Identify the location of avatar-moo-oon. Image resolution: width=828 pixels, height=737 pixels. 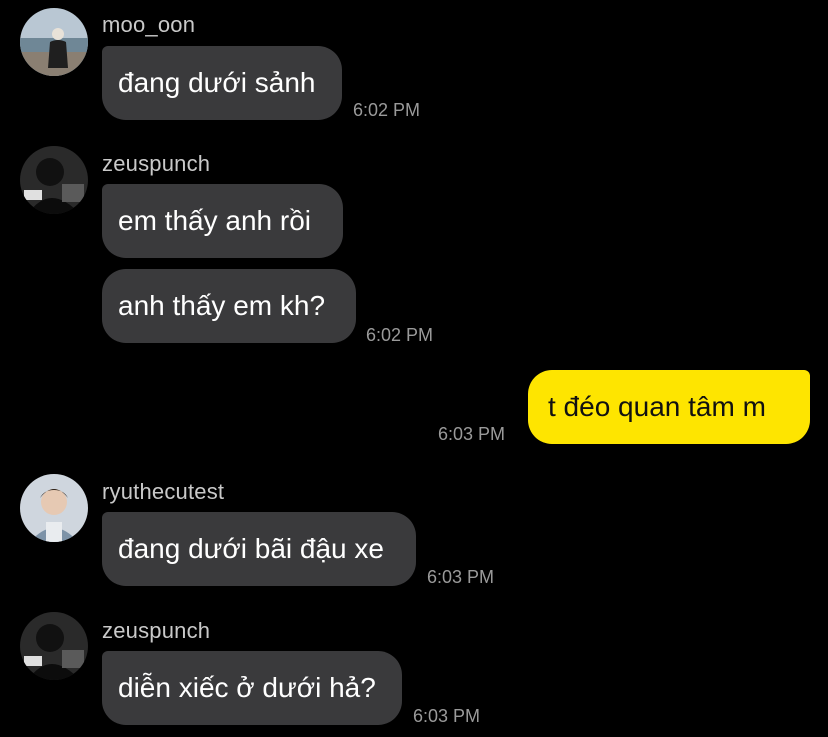
(54, 42).